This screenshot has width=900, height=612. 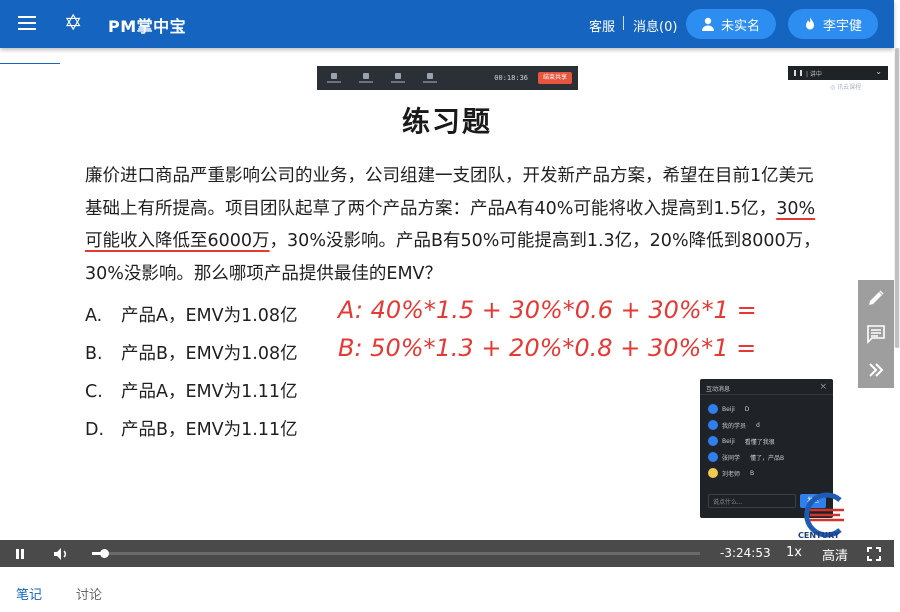 I want to click on option-c: C. 产品A，EMV为1.11亿, so click(x=191, y=392).